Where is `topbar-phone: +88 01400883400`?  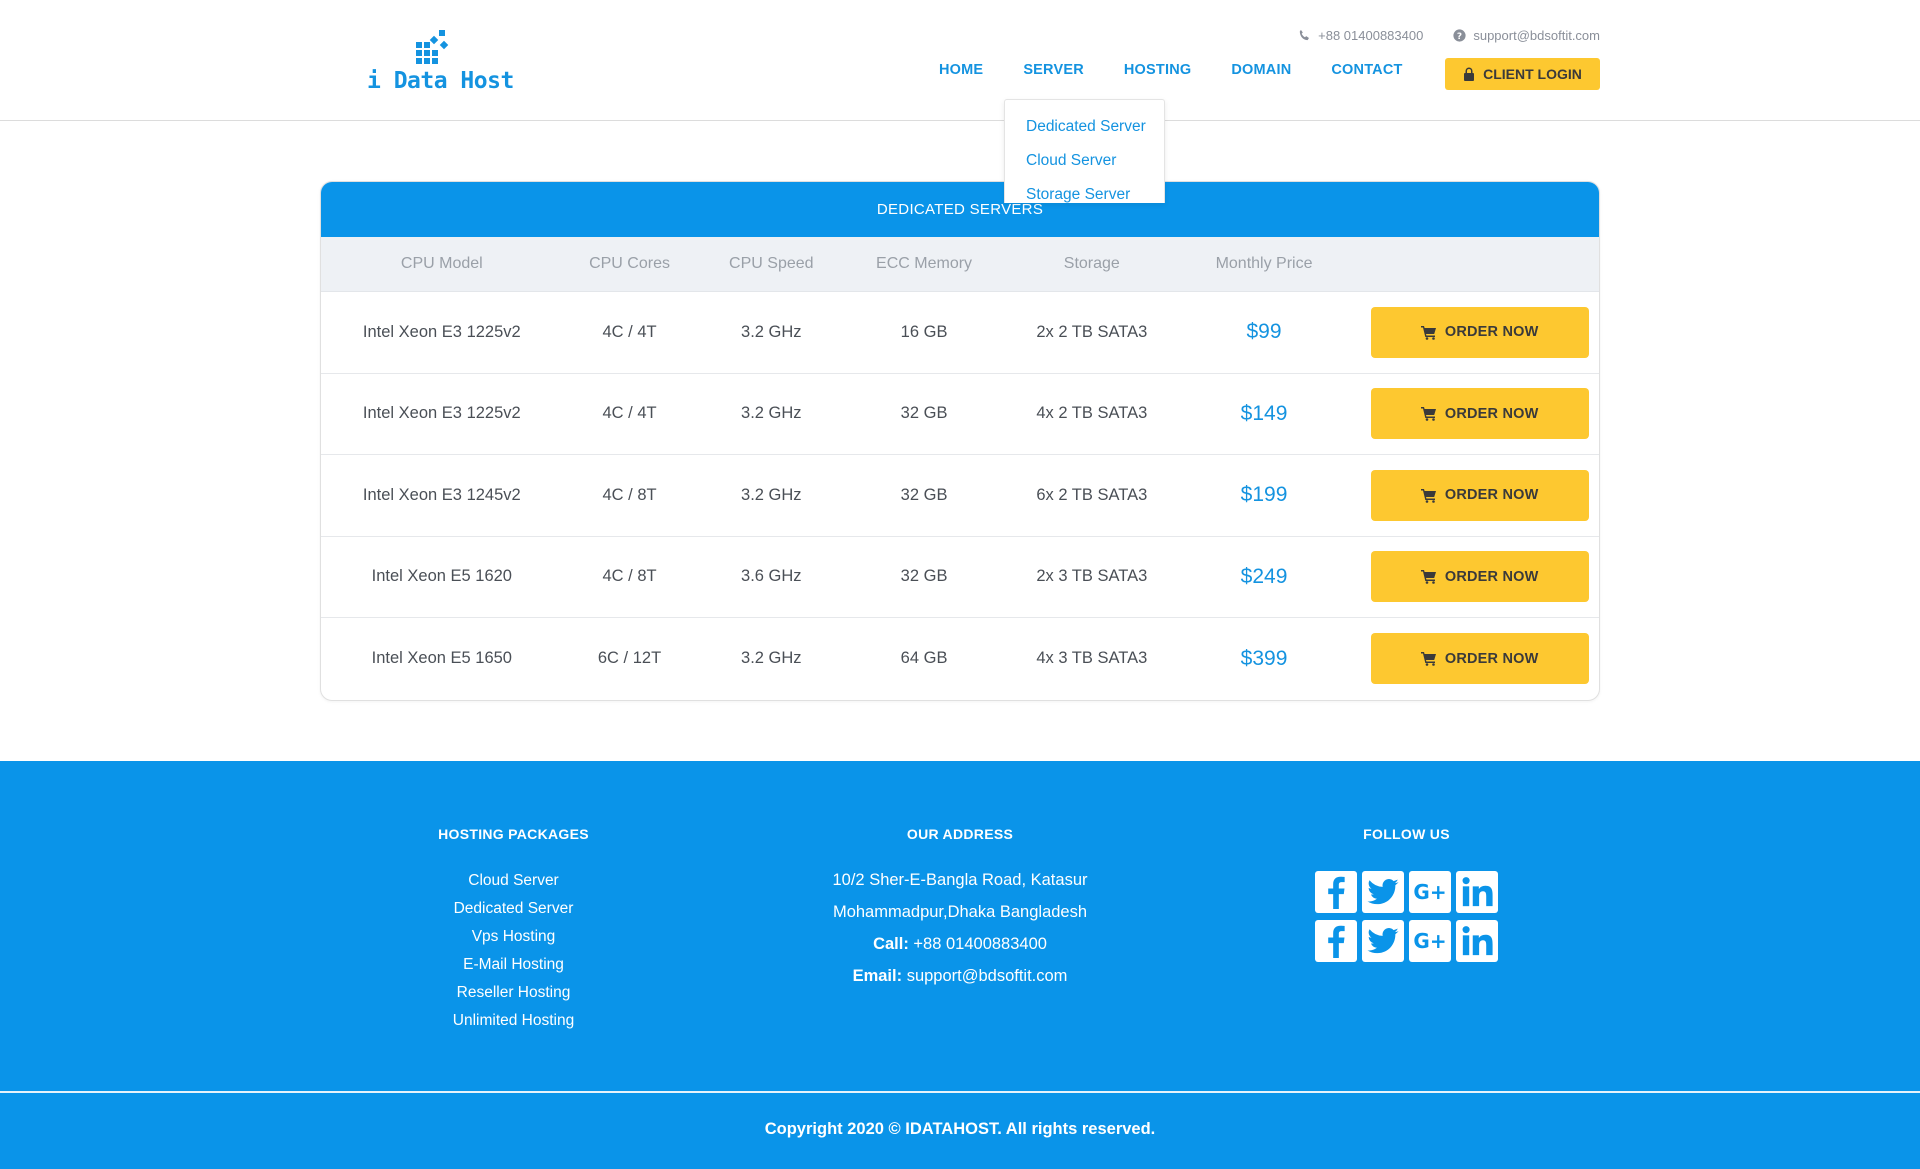
topbar-phone: +88 01400883400 is located at coordinates (1360, 35).